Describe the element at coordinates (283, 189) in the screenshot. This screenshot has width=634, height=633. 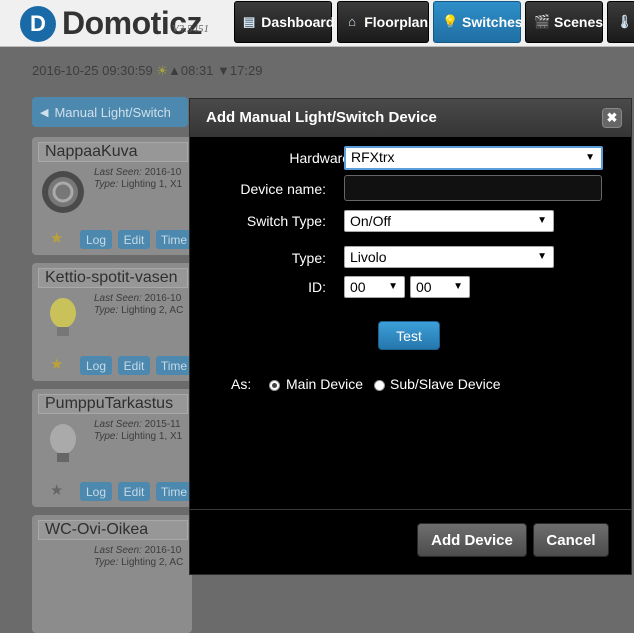
I see `device-name-label: Device name:` at that location.